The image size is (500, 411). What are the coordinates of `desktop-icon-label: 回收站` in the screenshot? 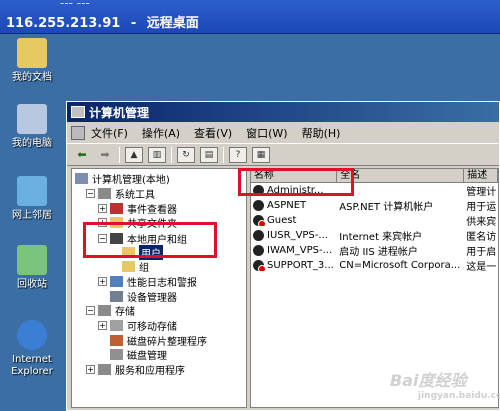 It's located at (32, 284).